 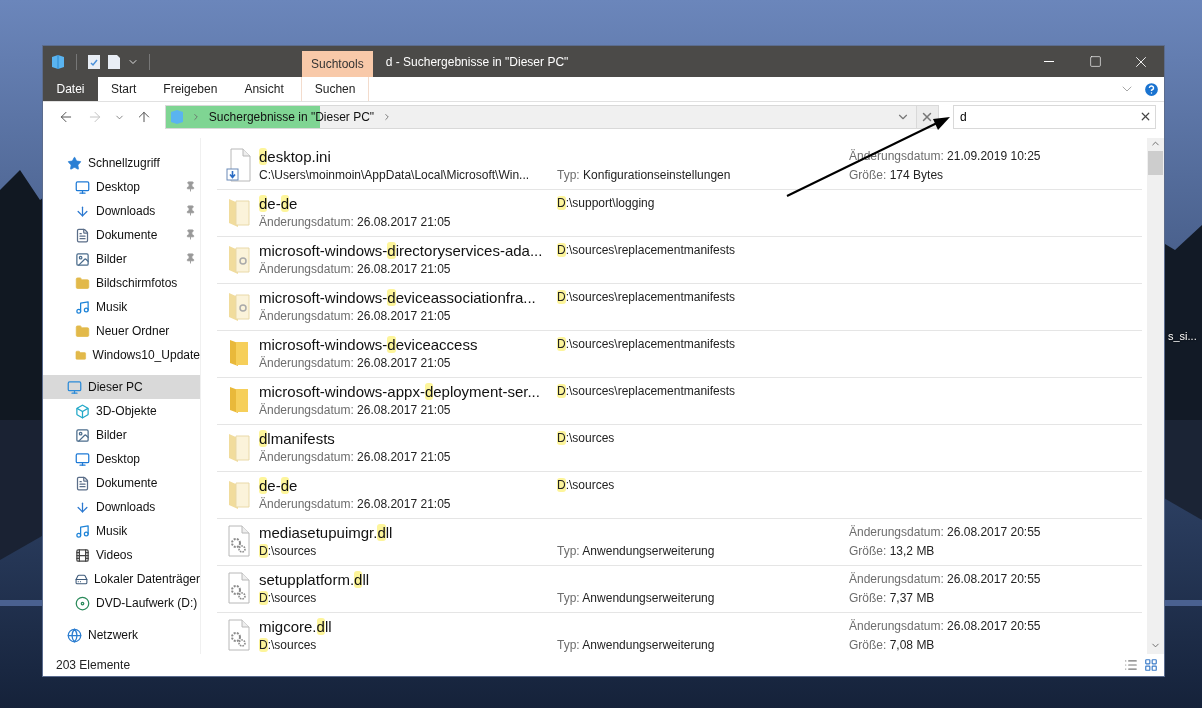 I want to click on globe-icon, so click(x=74, y=635).